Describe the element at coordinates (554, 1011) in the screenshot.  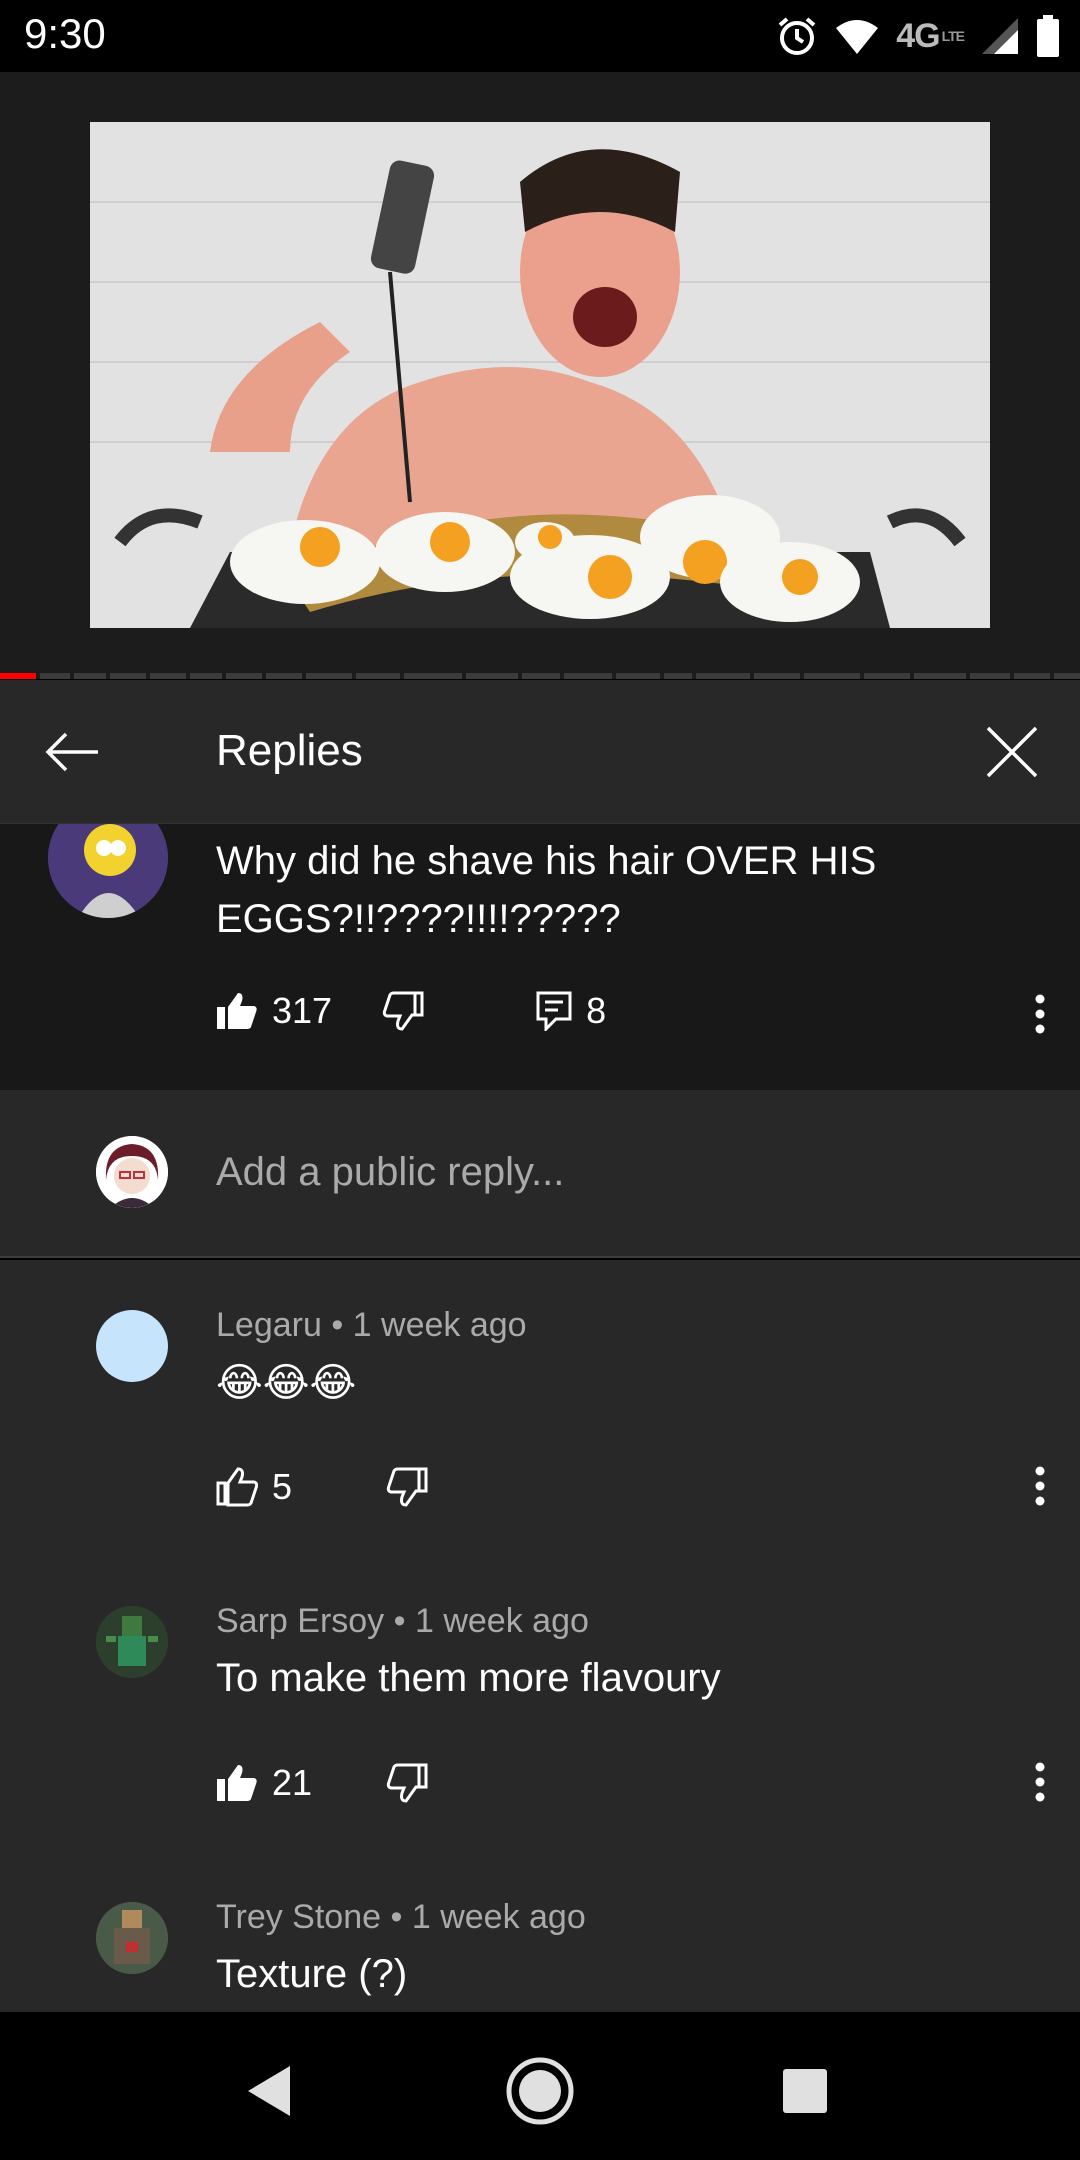
I see `comment-icon` at that location.